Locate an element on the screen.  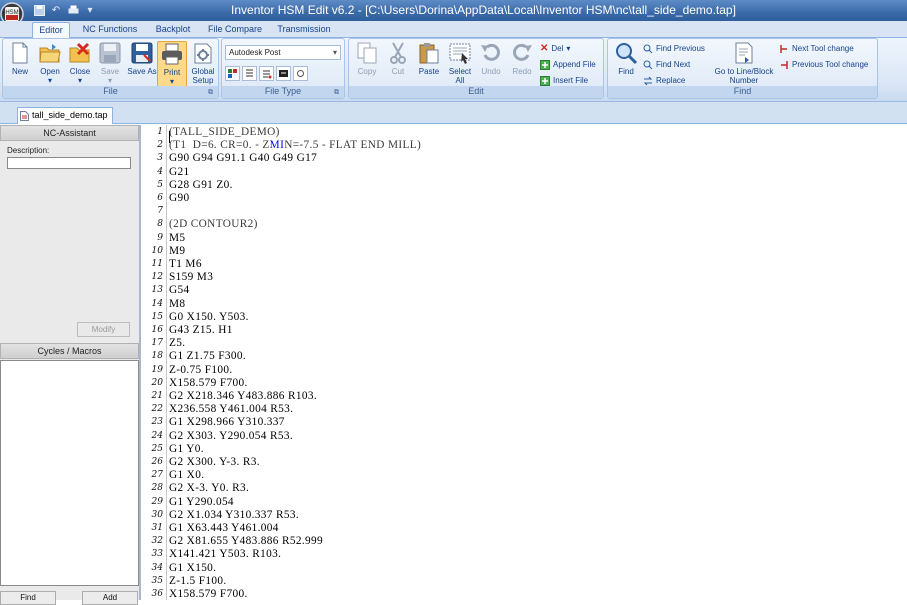
filetype-block-icon is located at coordinates (283, 73).